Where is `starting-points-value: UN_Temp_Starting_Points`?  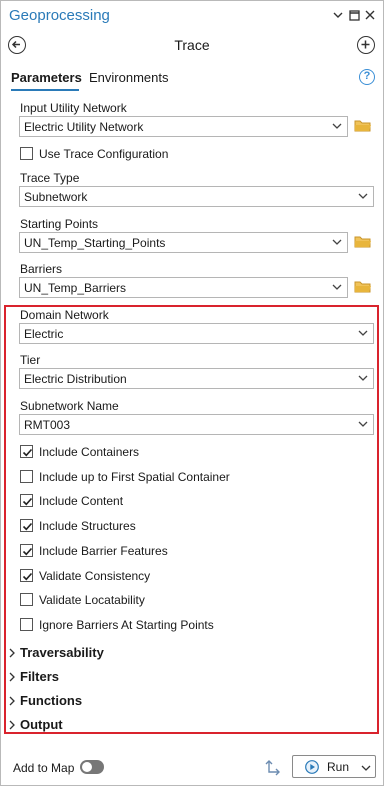
starting-points-value: UN_Temp_Starting_Points is located at coordinates (95, 243).